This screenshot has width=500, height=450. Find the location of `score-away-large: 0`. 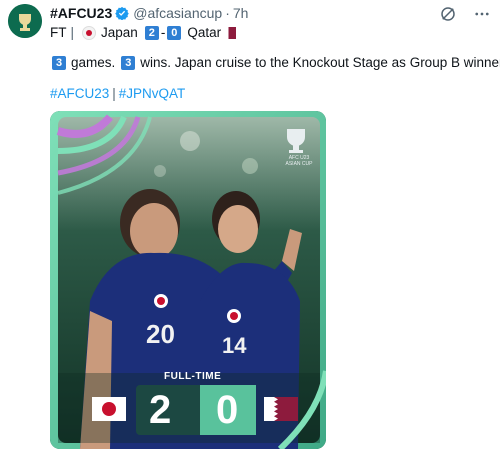

score-away-large: 0 is located at coordinates (227, 410).